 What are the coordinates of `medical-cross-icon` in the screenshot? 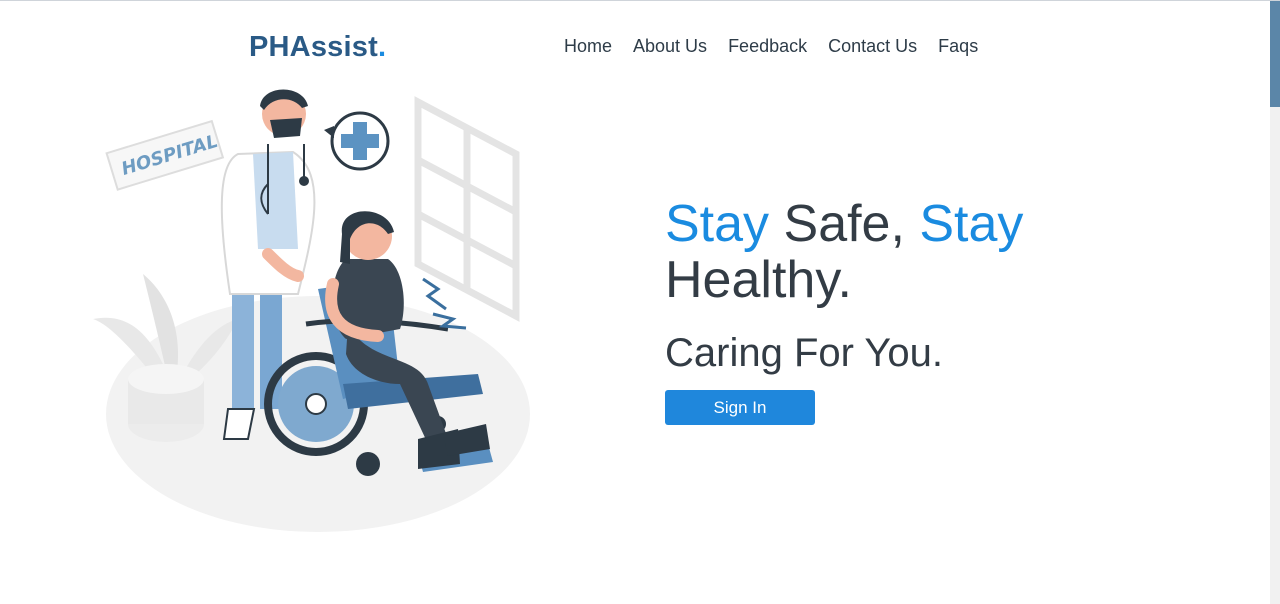 It's located at (357, 141).